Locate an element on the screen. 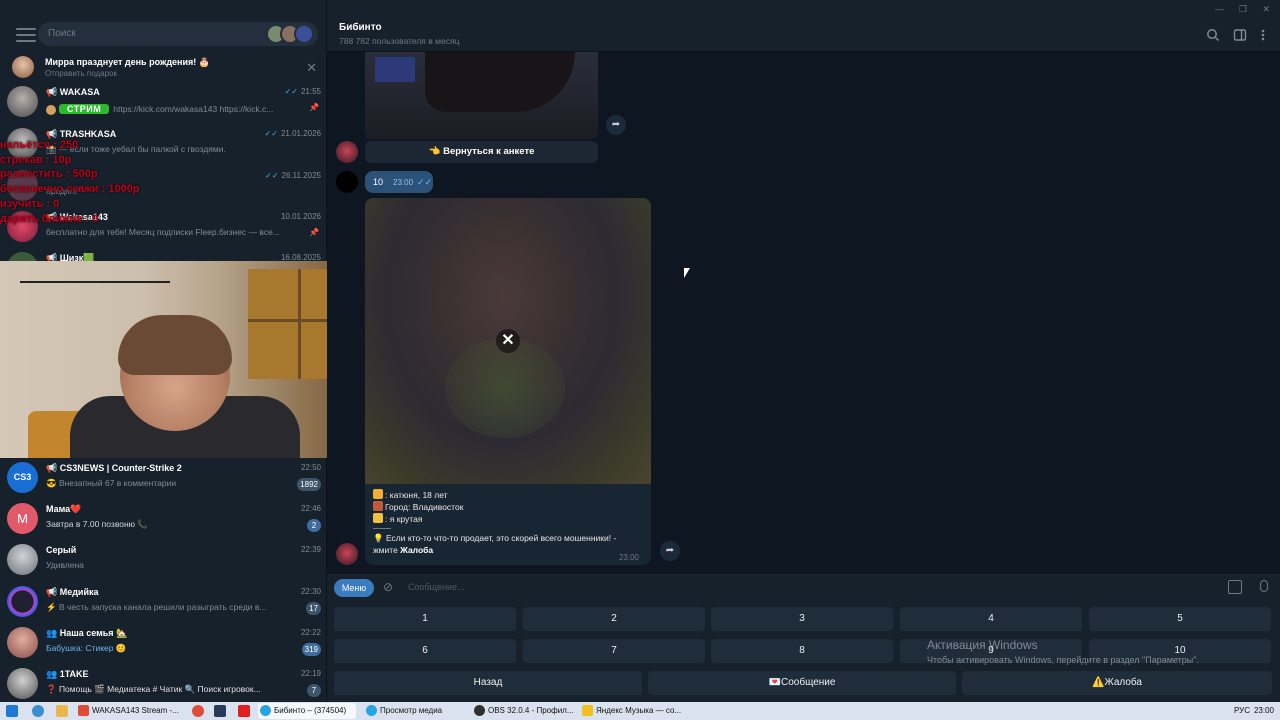  birthday-subtitle: Отправить подарок is located at coordinates (81, 73).